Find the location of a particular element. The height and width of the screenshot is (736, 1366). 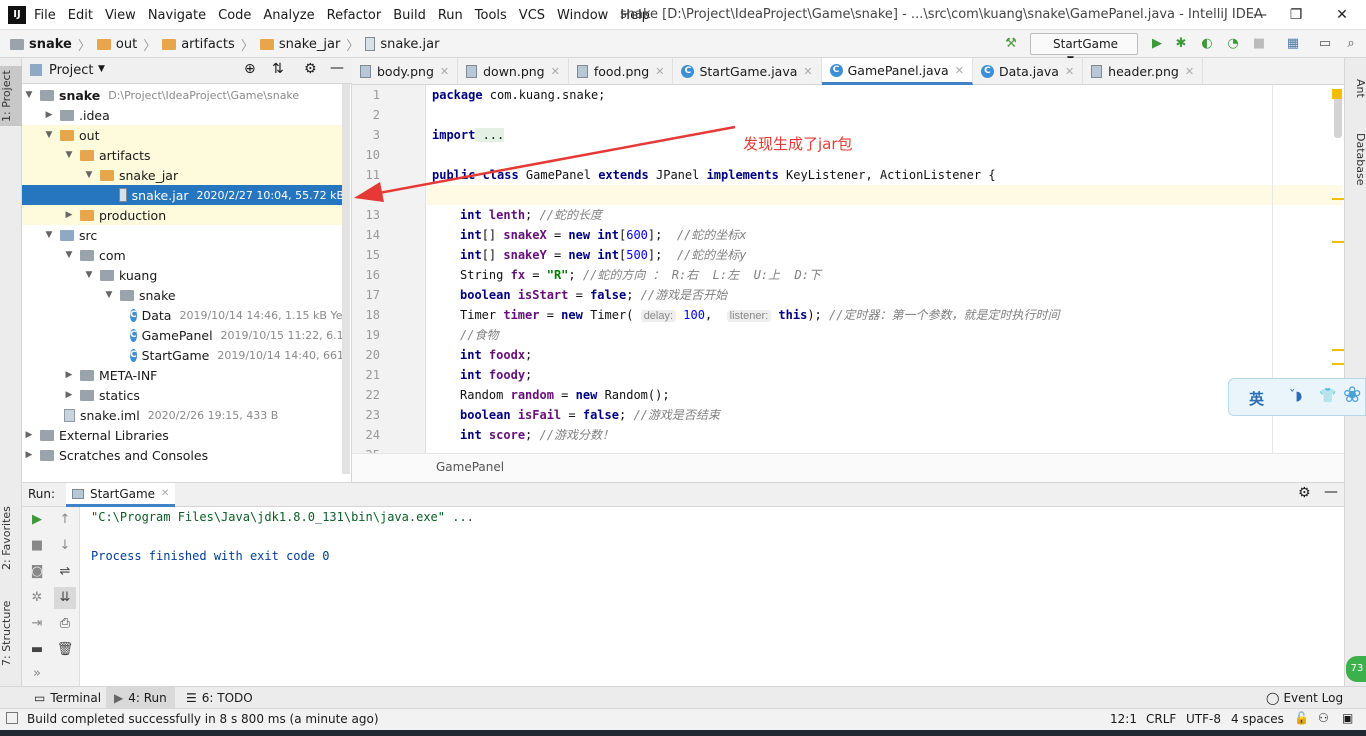

layout-icon: ▬ is located at coordinates (37, 650).